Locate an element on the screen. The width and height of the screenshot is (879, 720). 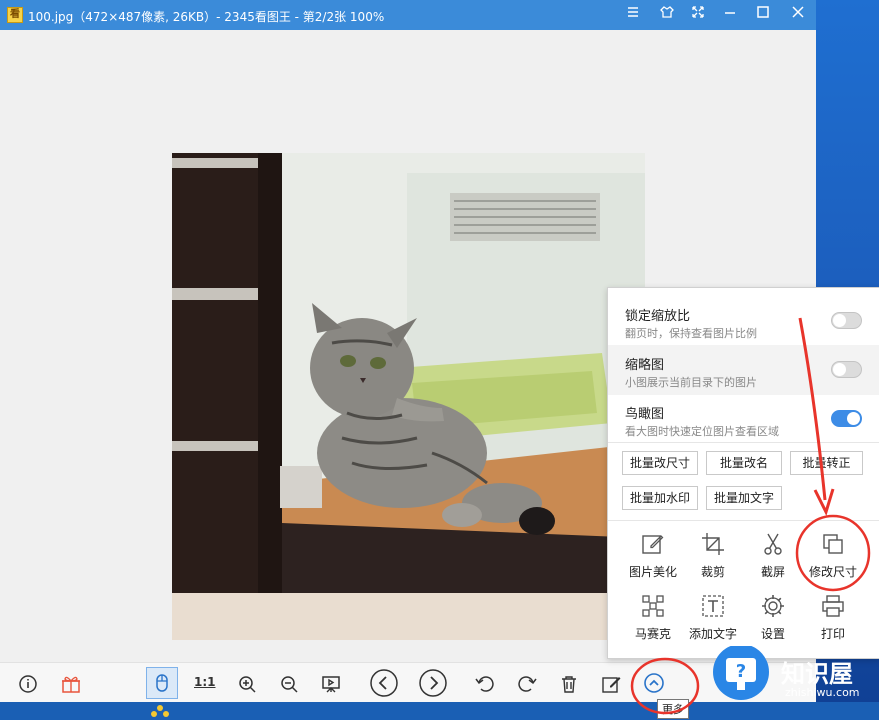
tool-label: 修改尺寸 is located at coordinates (832, 572).